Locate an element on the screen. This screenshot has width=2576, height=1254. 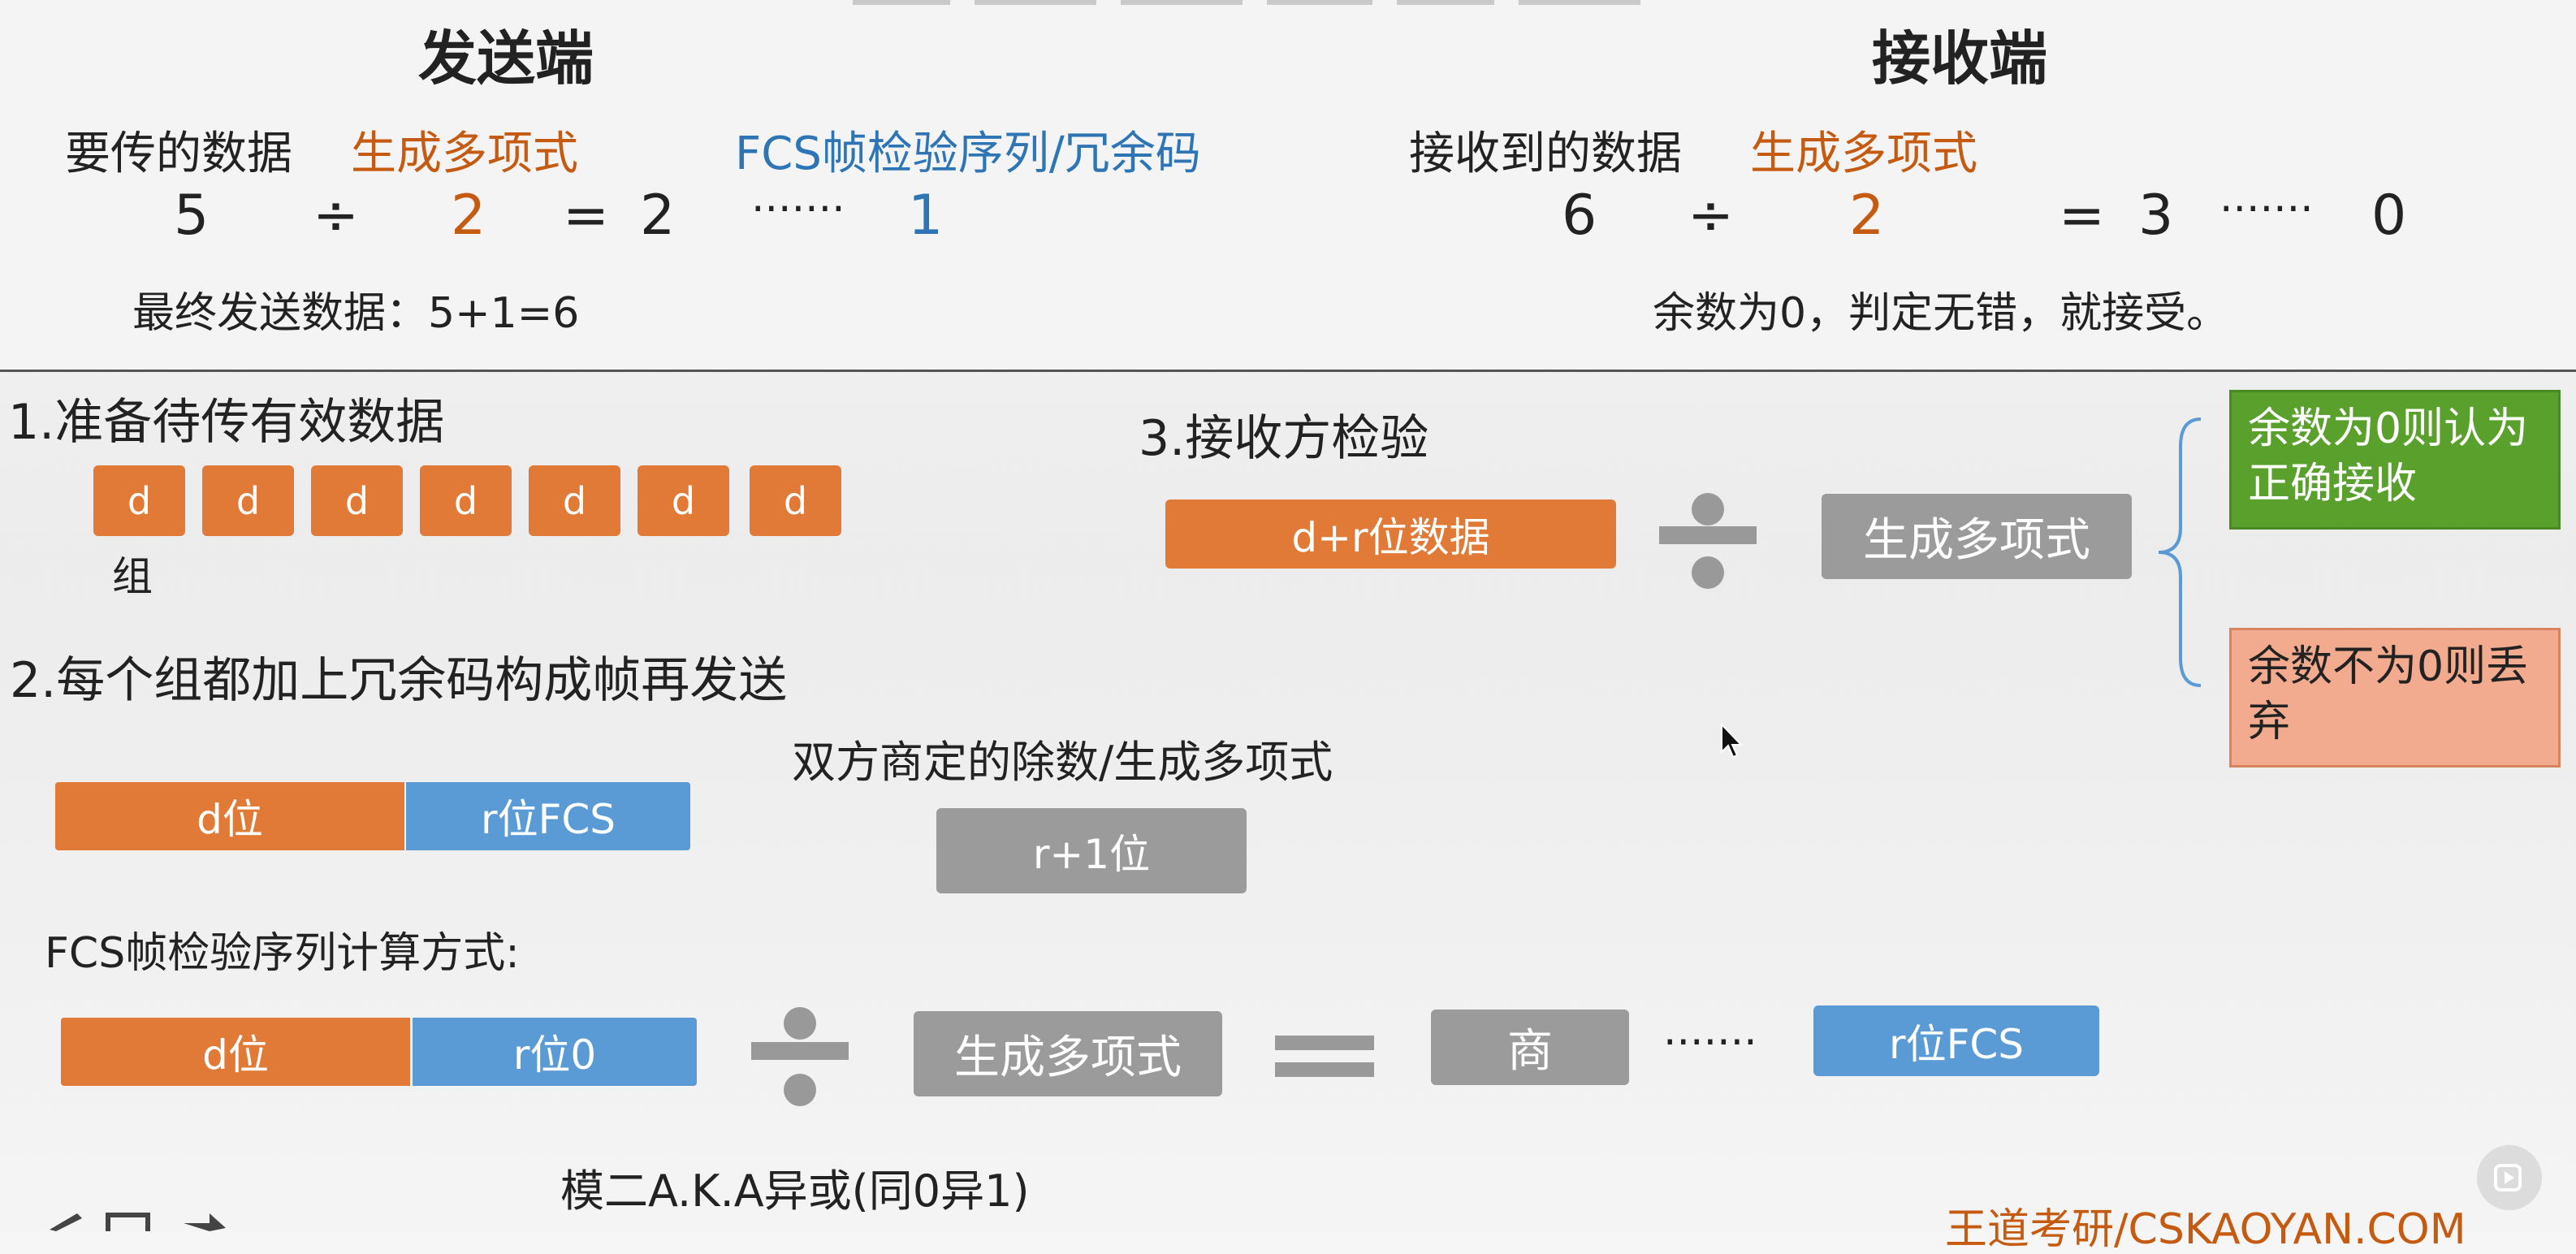
play-icon is located at coordinates (2508, 1177).